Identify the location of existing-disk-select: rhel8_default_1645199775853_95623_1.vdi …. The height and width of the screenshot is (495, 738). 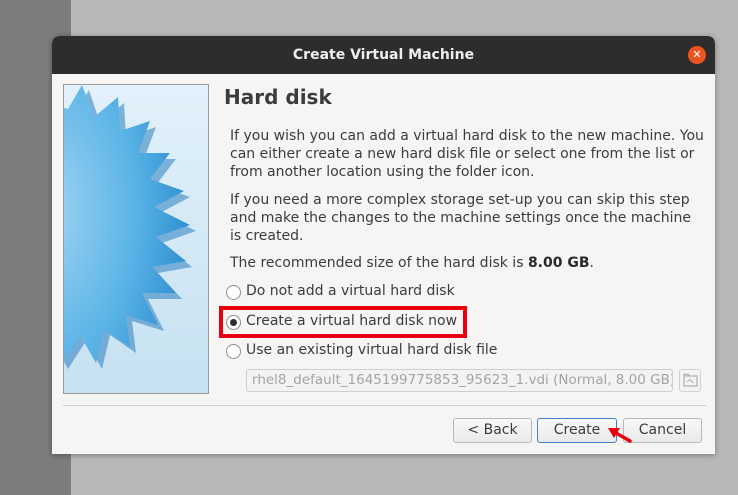
(459, 380).